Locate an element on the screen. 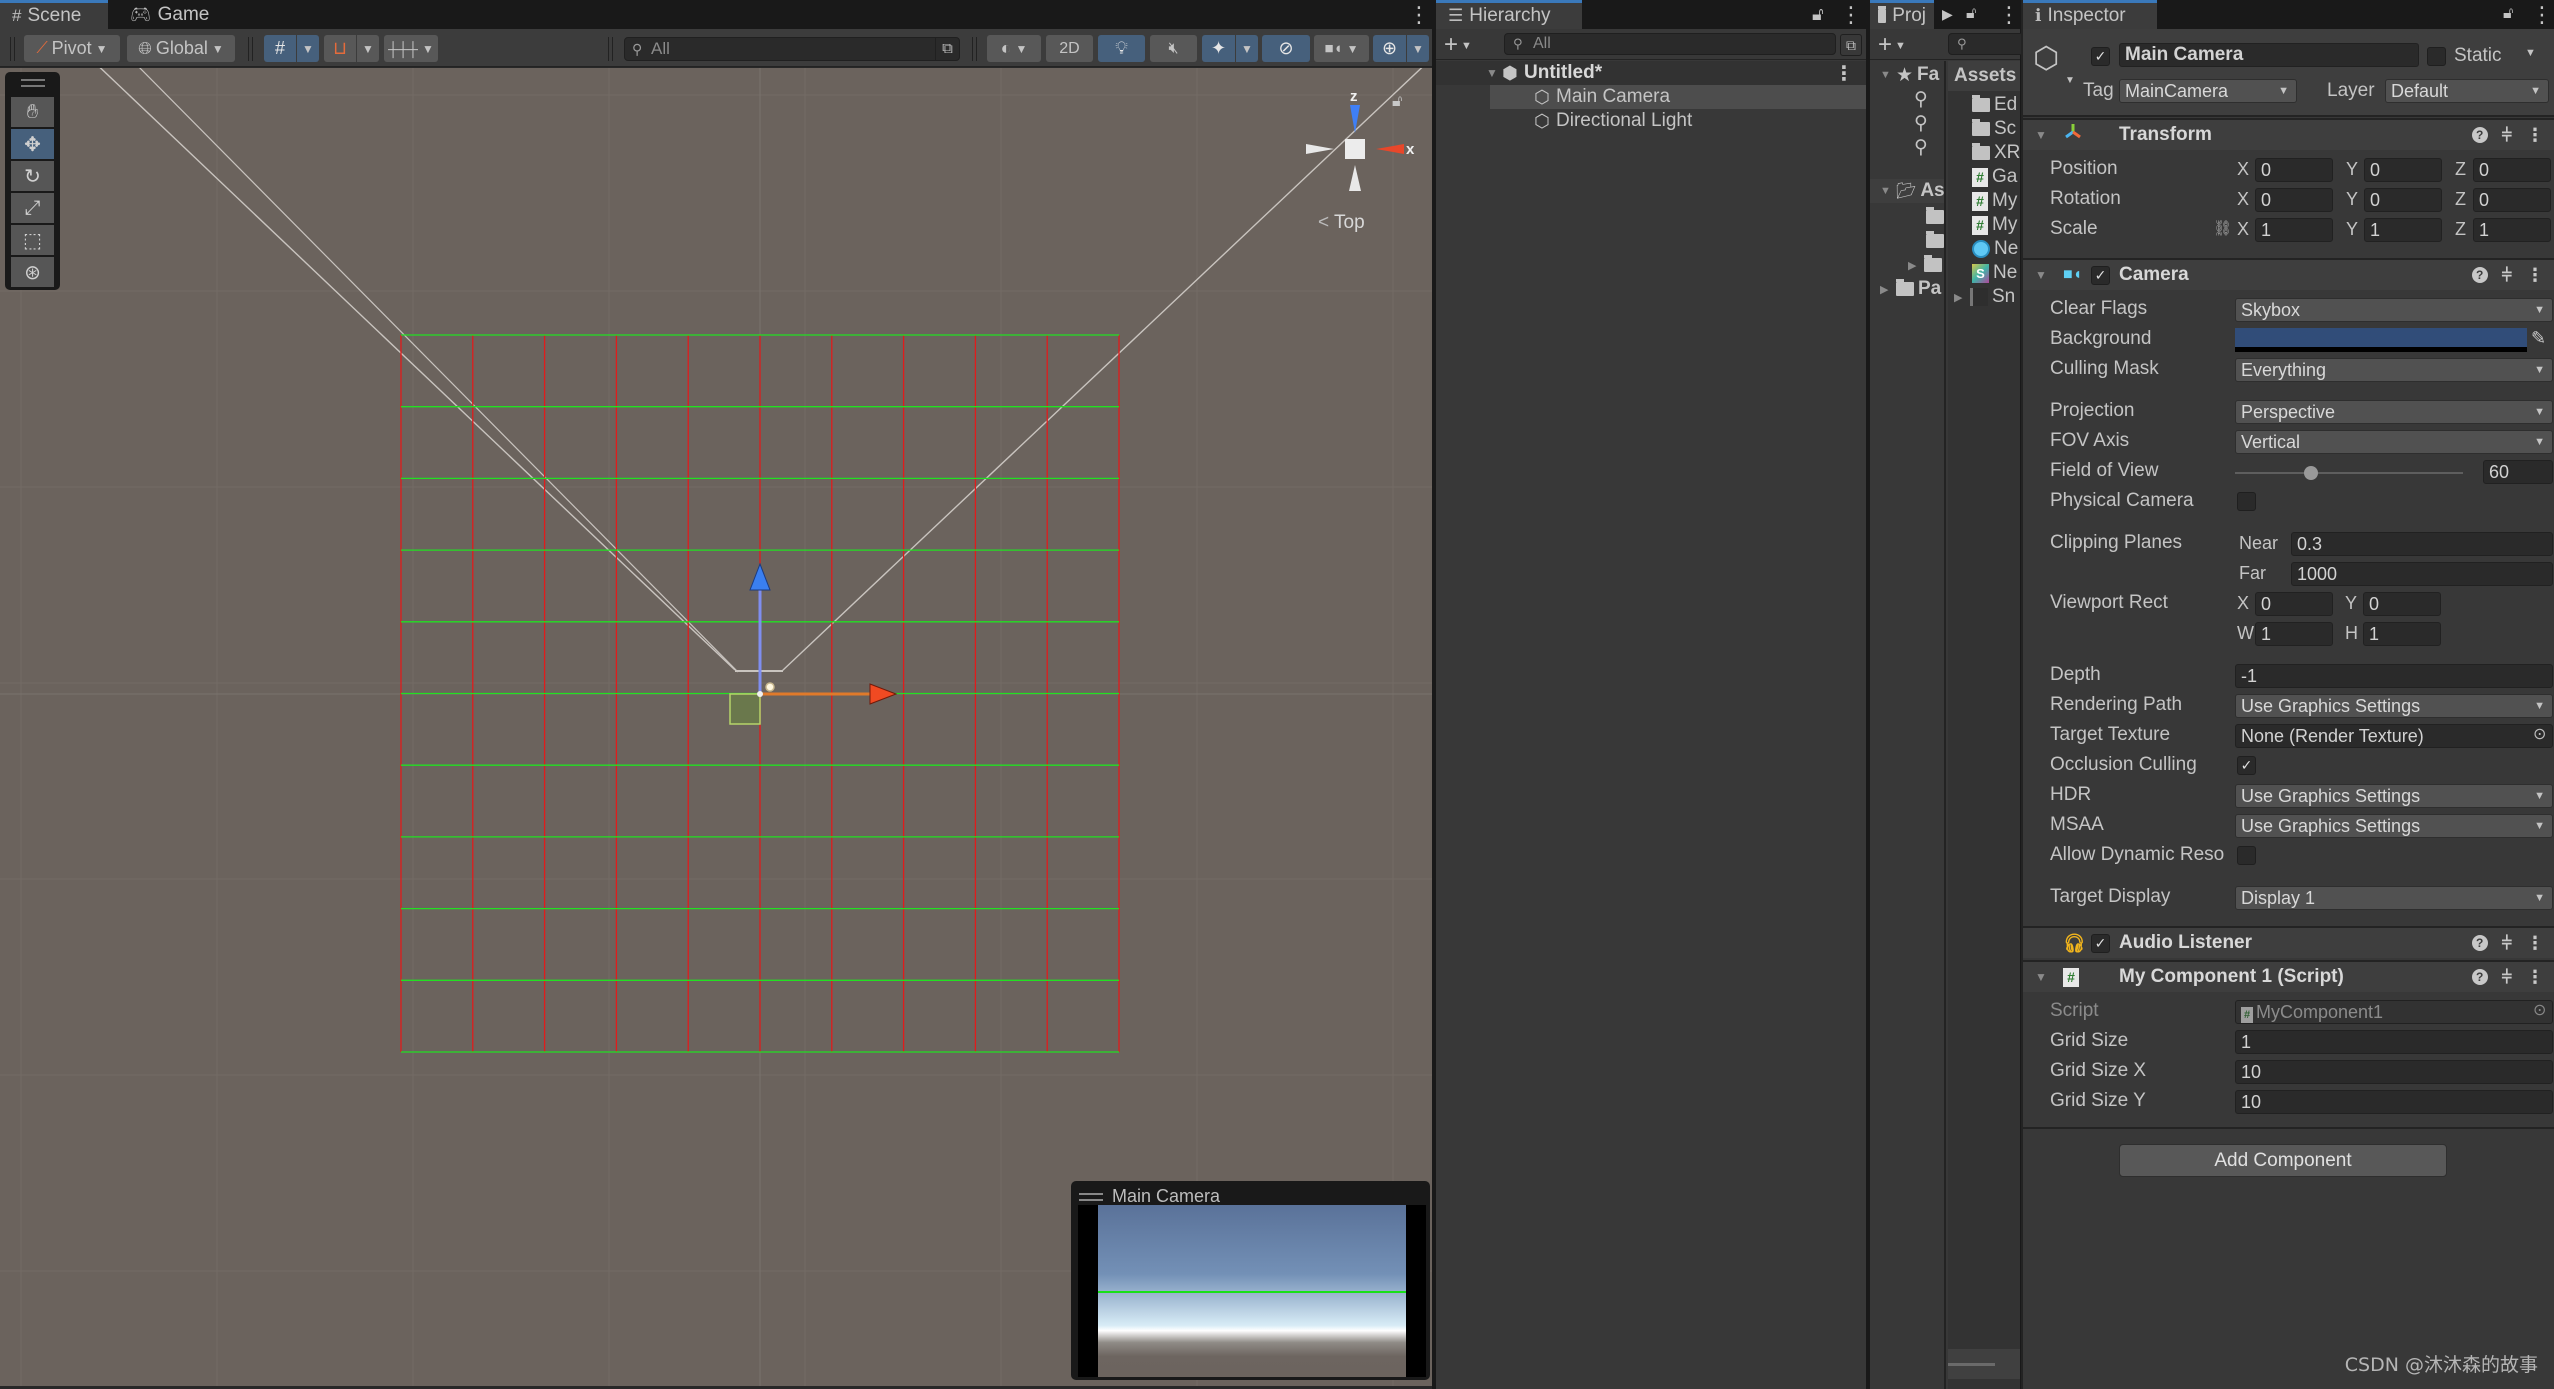 This screenshot has height=1389, width=2554. occlusion-culling-checkbox: ✓ is located at coordinates (2246, 765).